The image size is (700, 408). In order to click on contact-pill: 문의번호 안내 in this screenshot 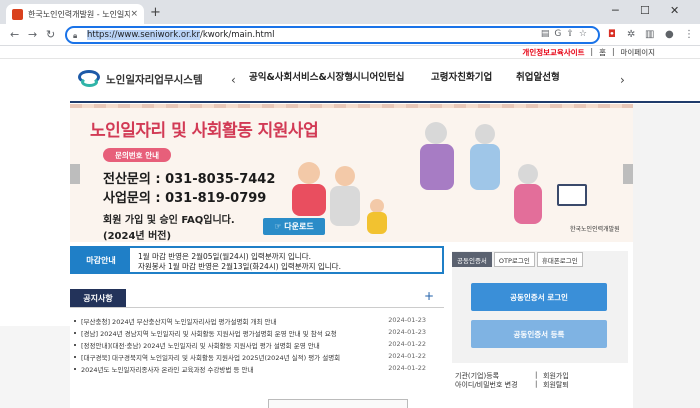, I will do `click(137, 155)`.